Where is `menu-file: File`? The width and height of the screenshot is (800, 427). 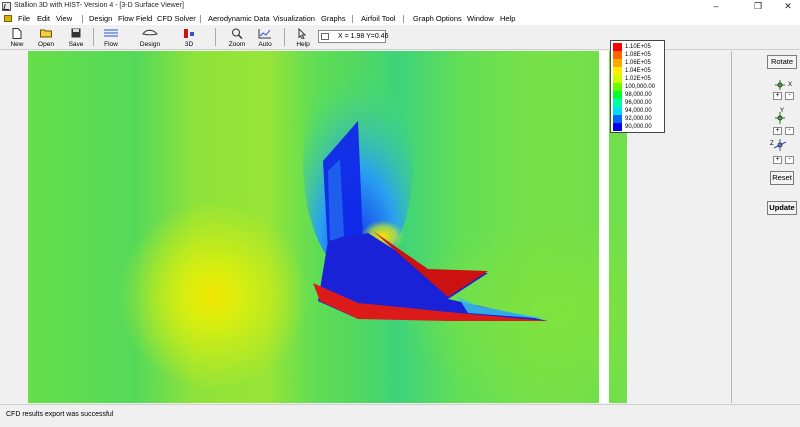
menu-file: File is located at coordinates (24, 18).